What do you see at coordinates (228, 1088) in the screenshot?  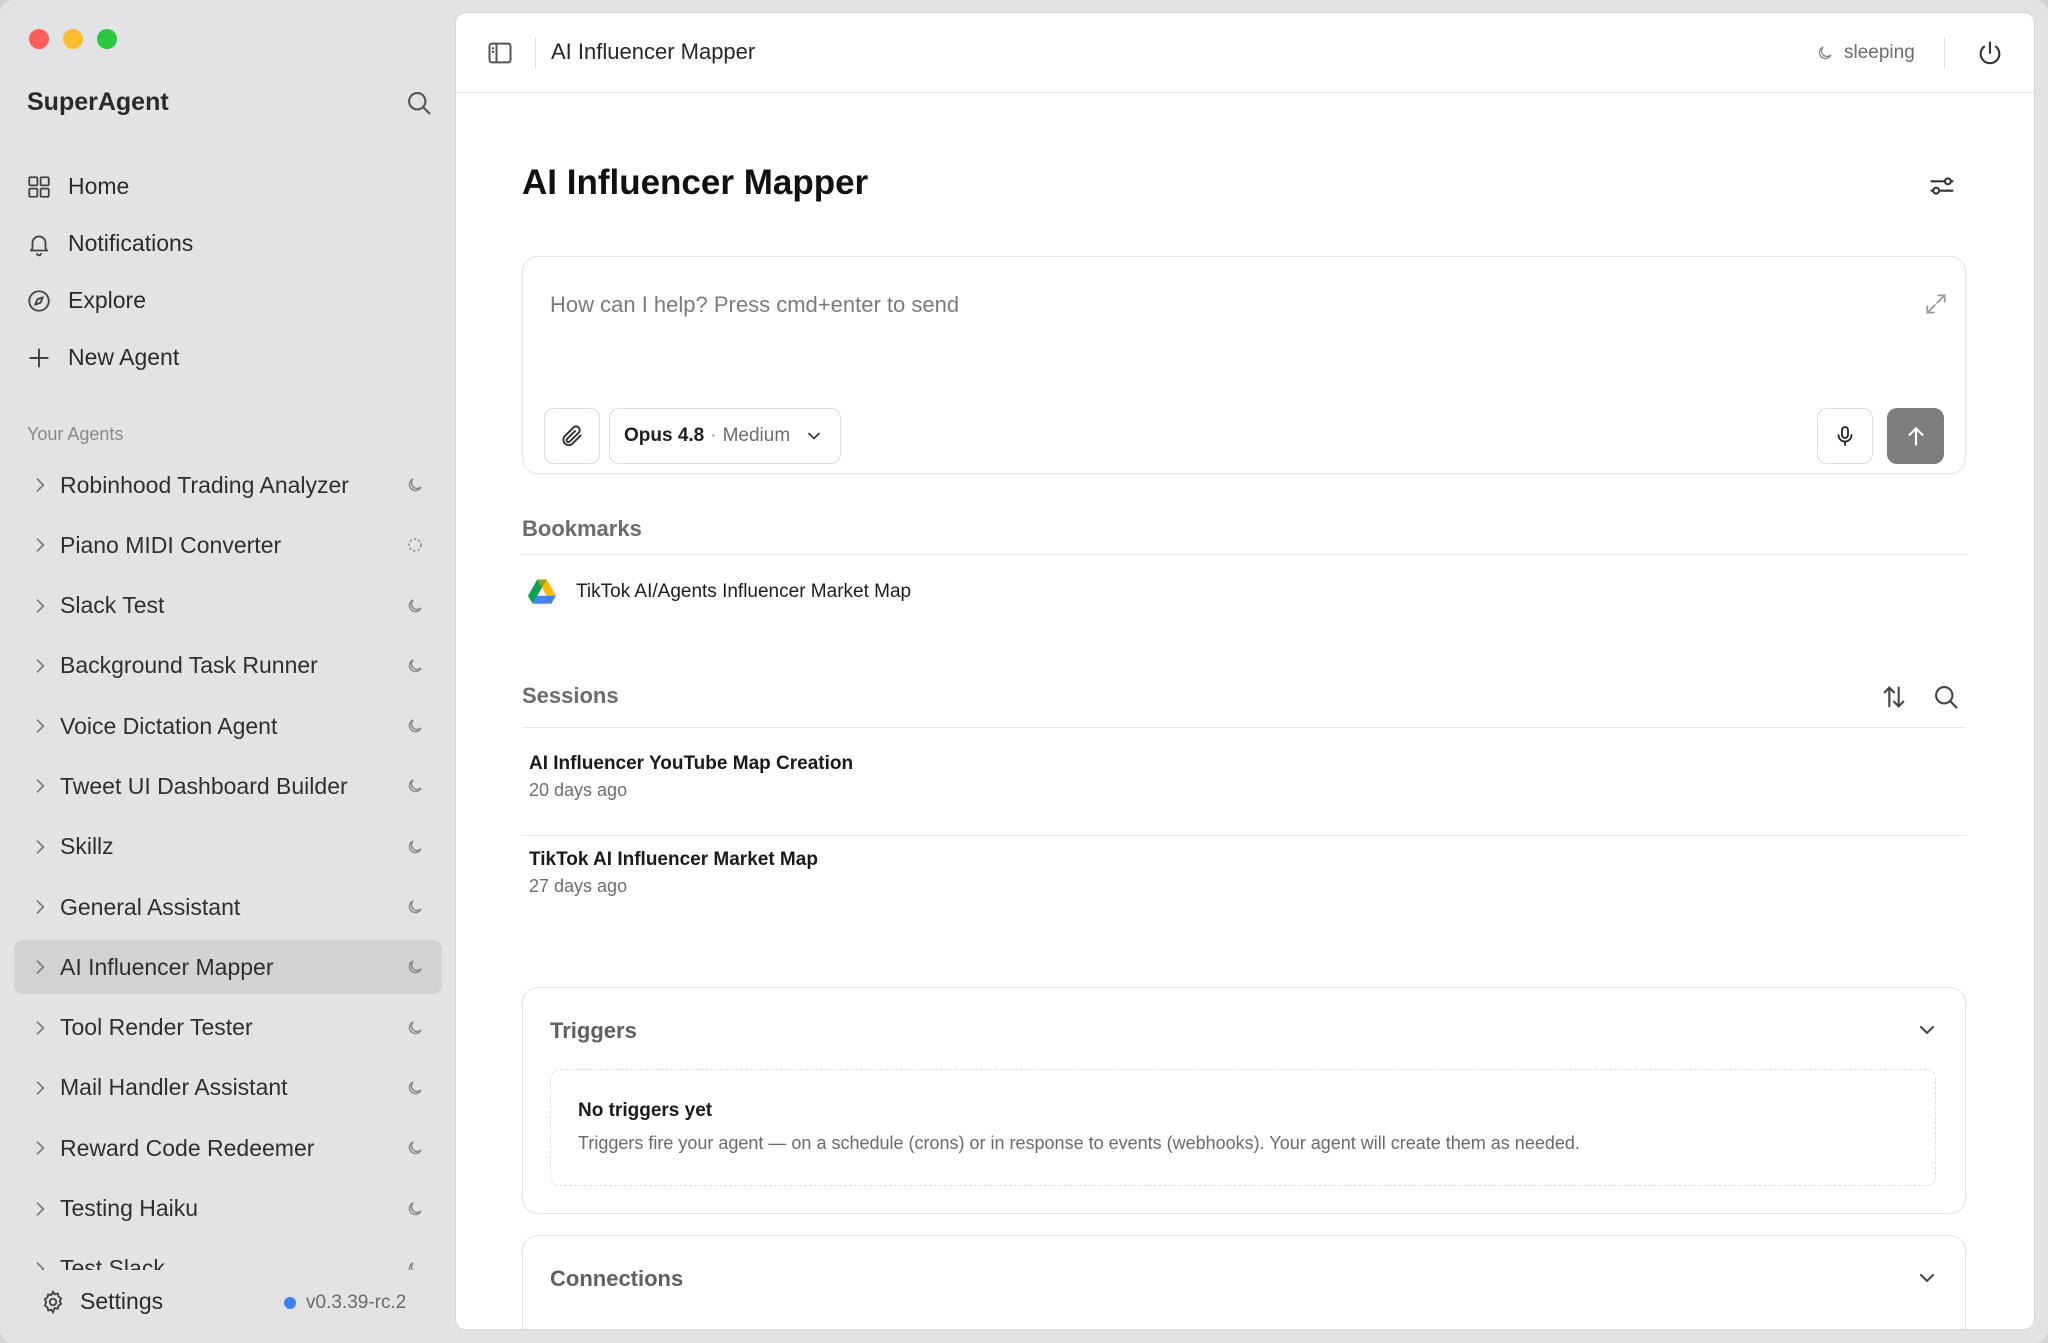 I see `agent-item: Mail Handler Assistant` at bounding box center [228, 1088].